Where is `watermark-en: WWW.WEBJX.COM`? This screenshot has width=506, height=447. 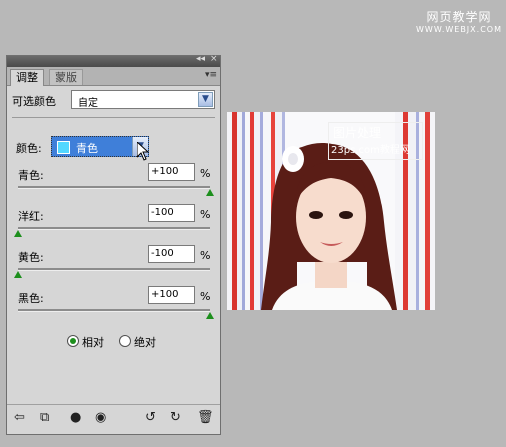 watermark-en: WWW.WEBJX.COM is located at coordinates (459, 29).